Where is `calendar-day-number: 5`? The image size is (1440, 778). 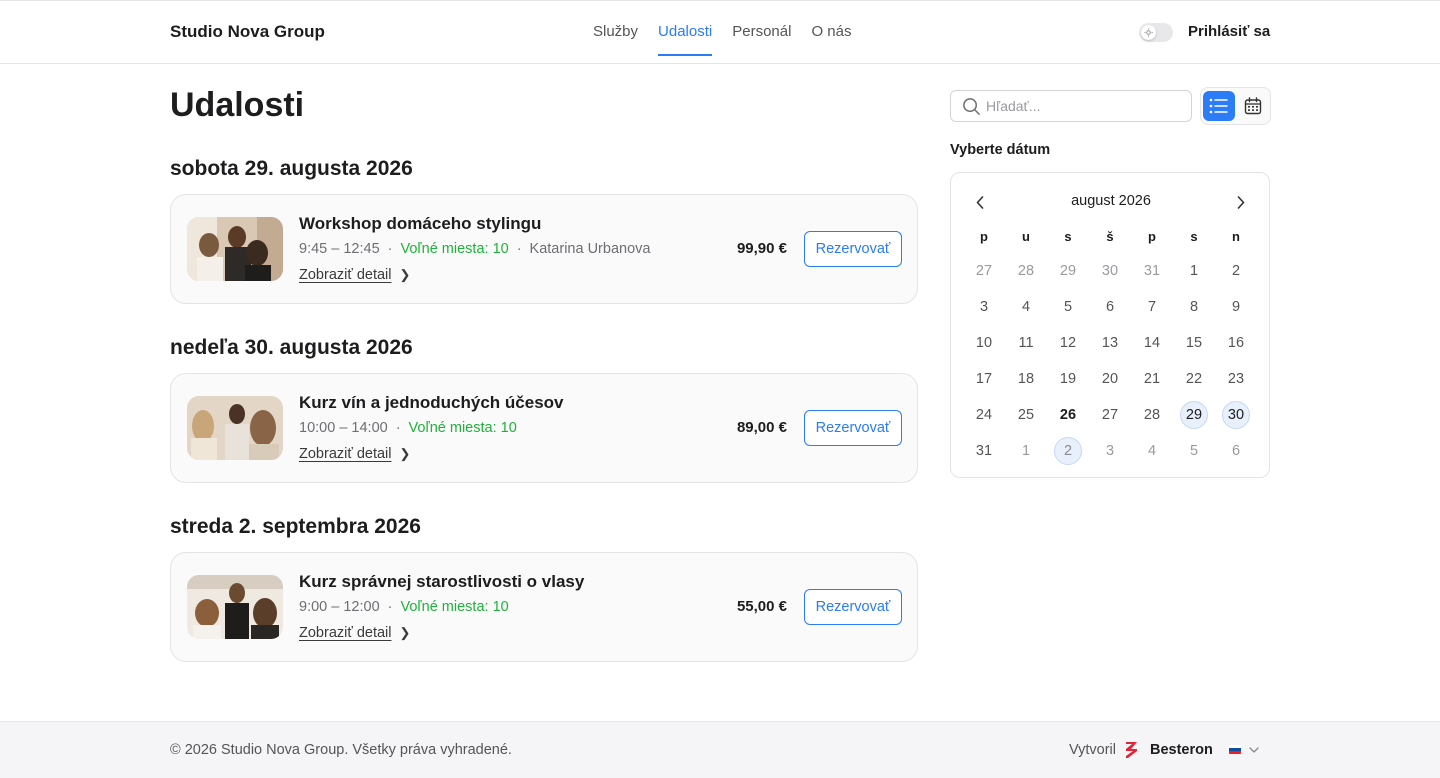
calendar-day-number: 5 is located at coordinates (1194, 451).